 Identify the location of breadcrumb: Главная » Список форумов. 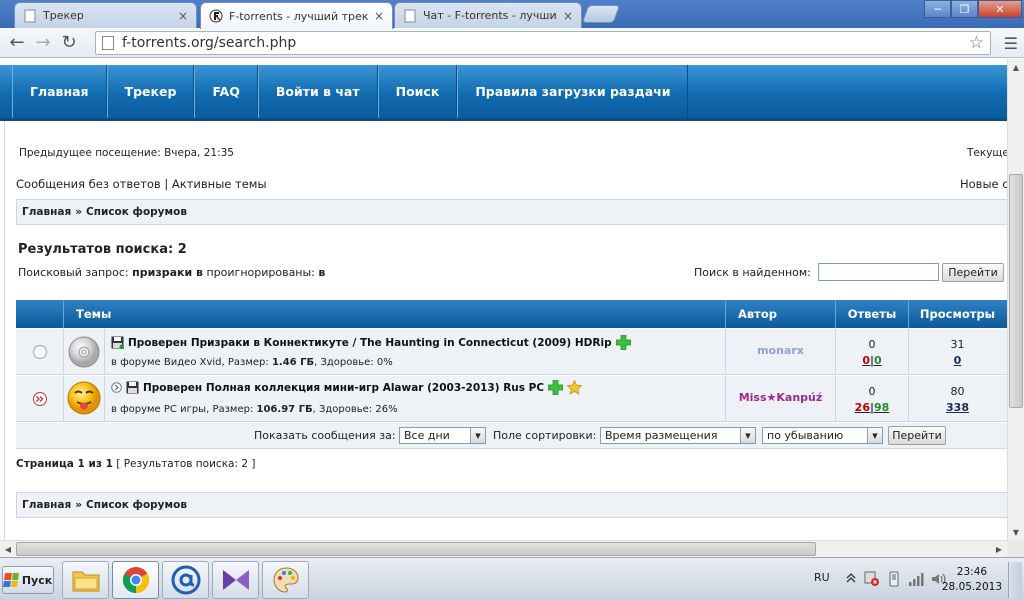
(511, 212).